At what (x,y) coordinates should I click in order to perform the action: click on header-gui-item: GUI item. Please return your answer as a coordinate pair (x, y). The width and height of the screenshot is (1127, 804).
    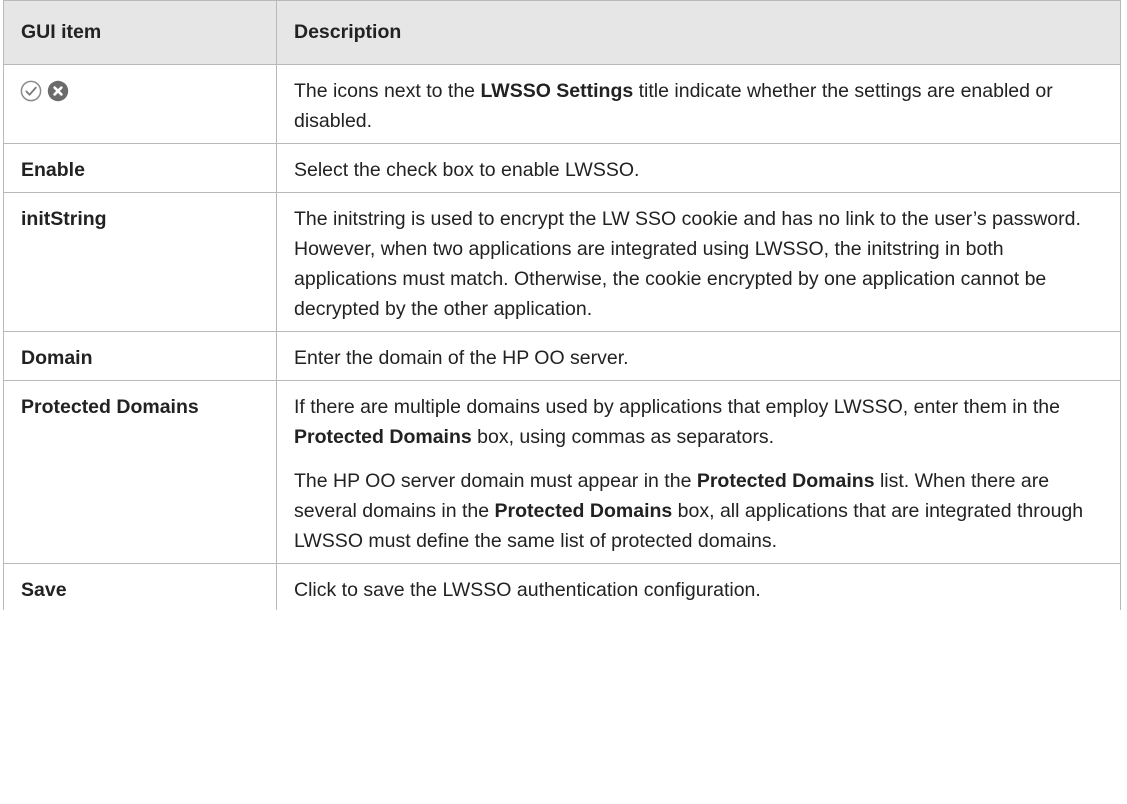
    Looking at the image, I should click on (140, 32).